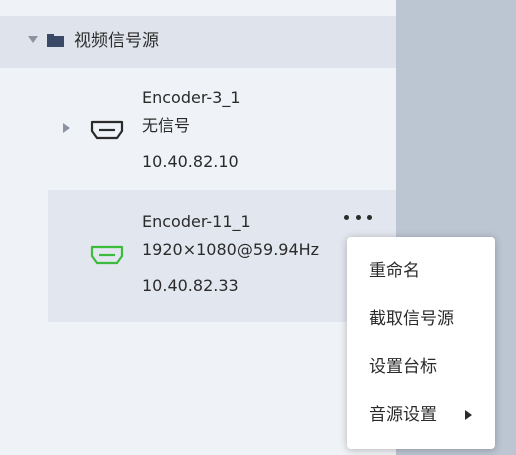  I want to click on source-ip: 10.40.82.33, so click(190, 285).